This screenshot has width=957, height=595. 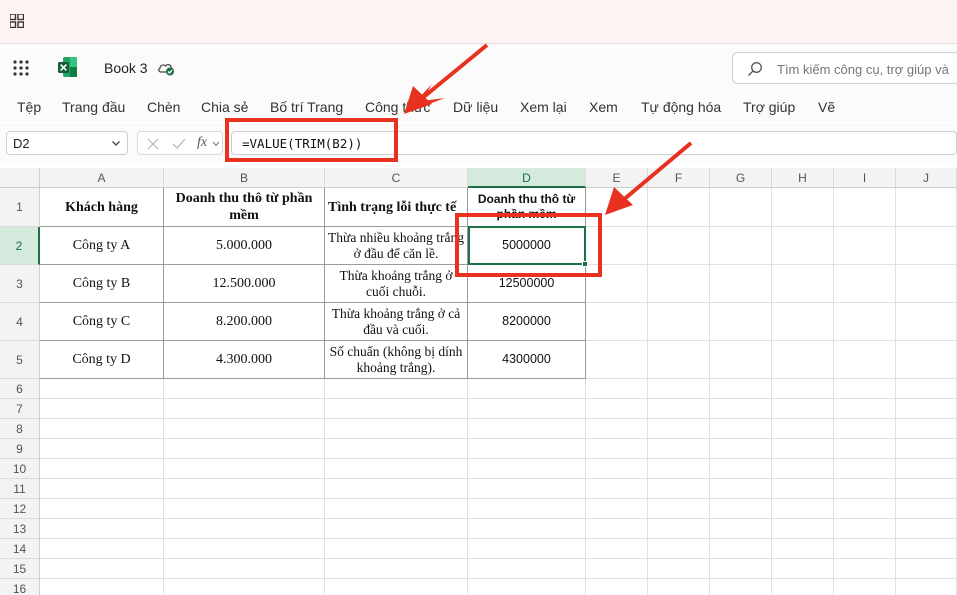 I want to click on cell-a4: Công ty C, so click(x=102, y=322).